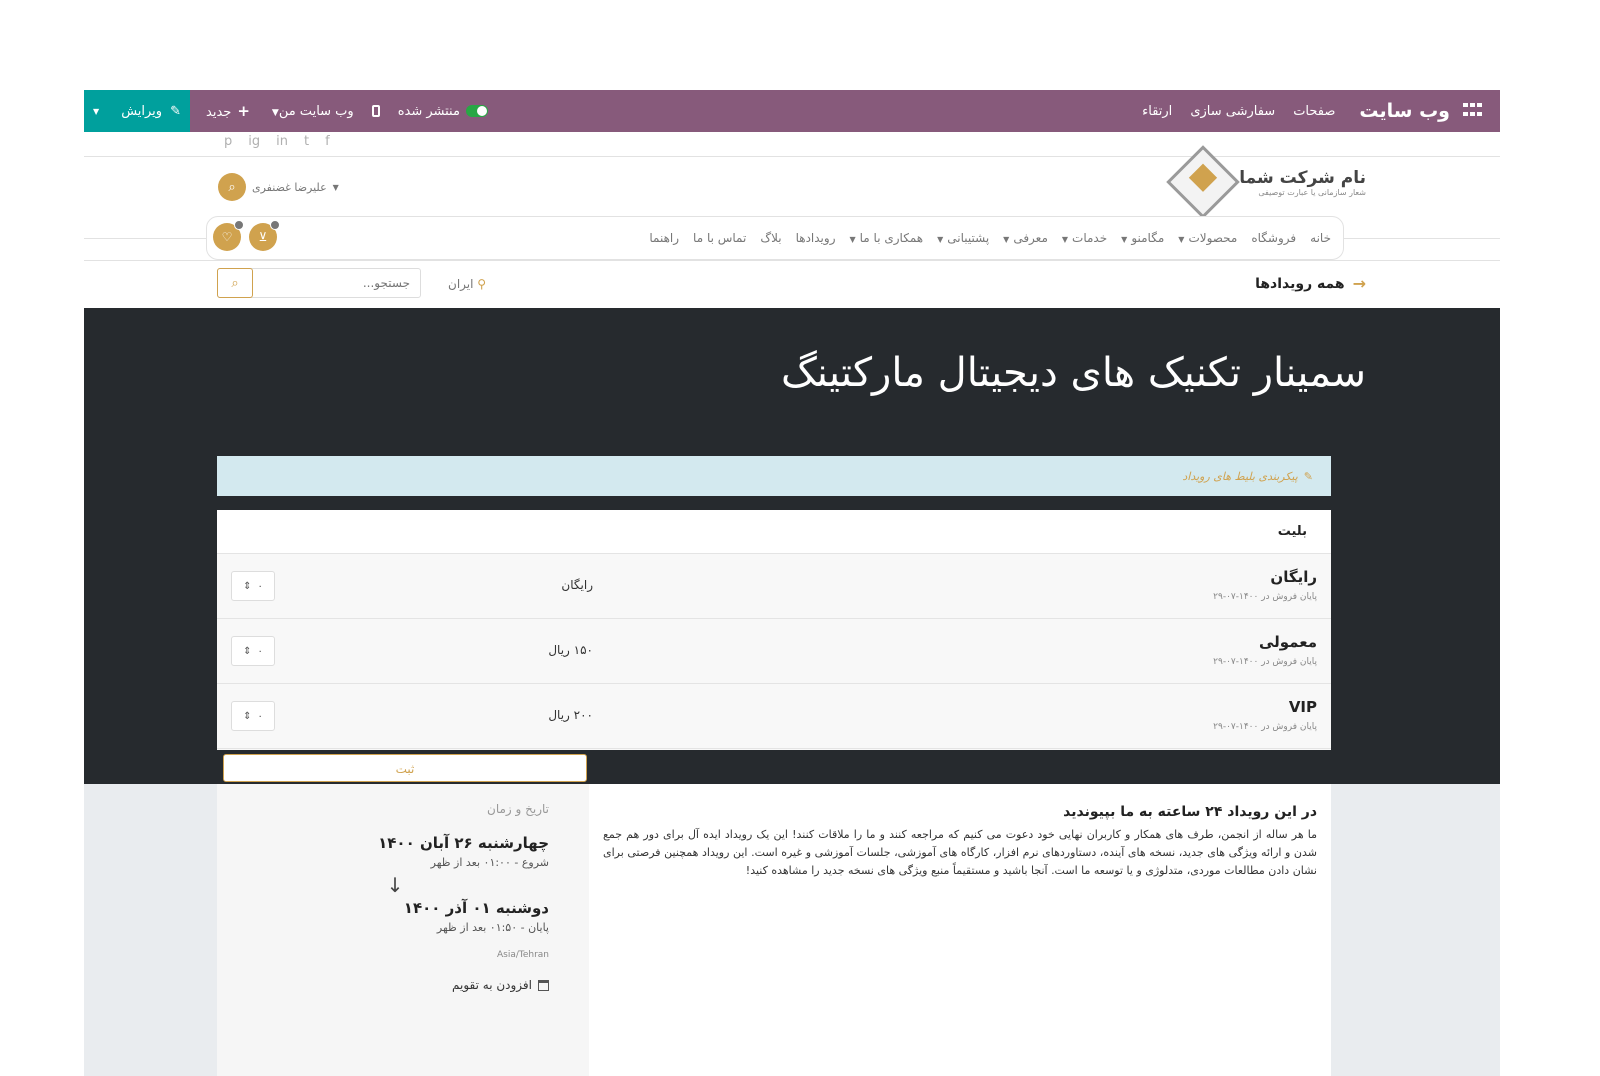 The height and width of the screenshot is (1076, 1600). I want to click on instagram-icon: ig, so click(254, 141).